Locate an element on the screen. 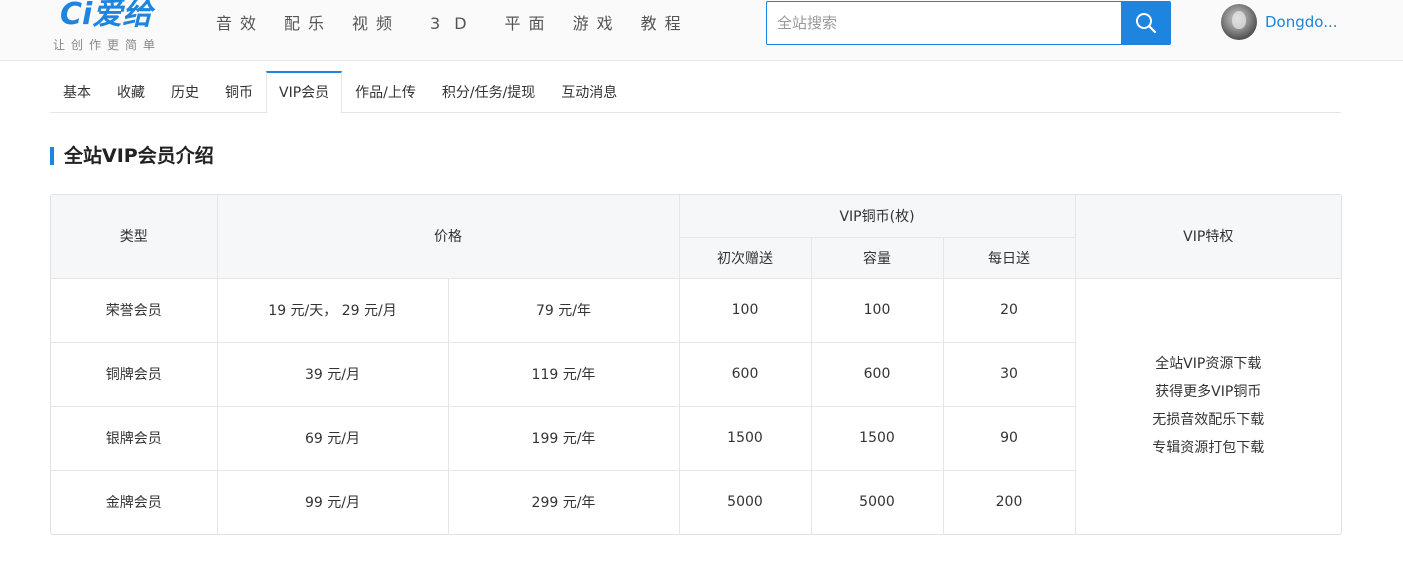  header-type: 类型 is located at coordinates (134, 237).